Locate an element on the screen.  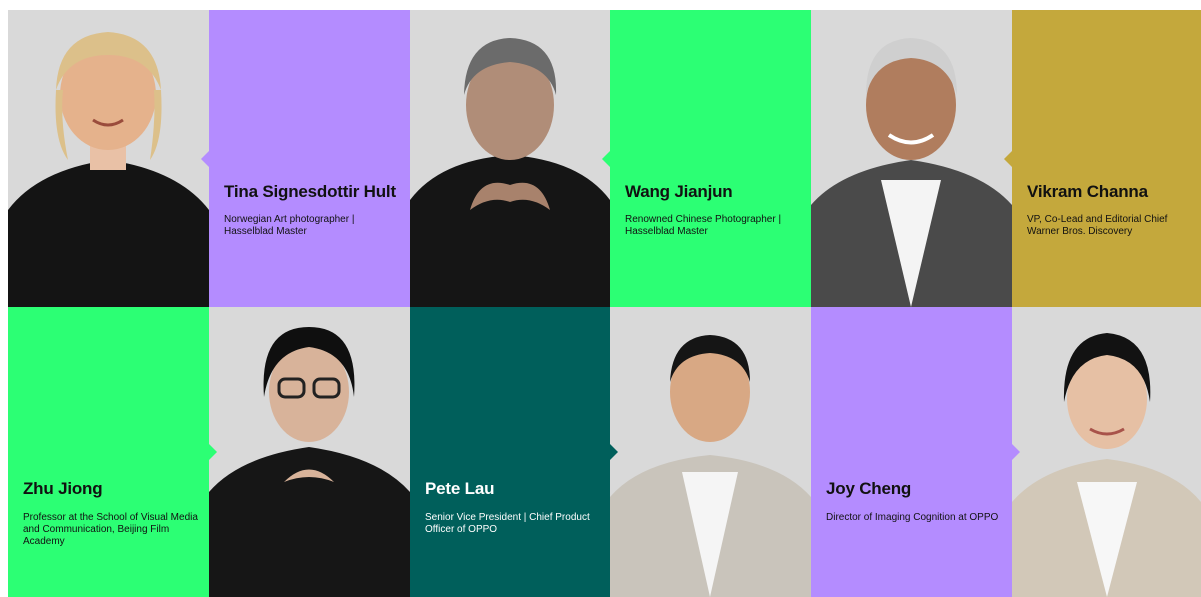
speaker-name: Vikram Channa is located at coordinates (1087, 191).